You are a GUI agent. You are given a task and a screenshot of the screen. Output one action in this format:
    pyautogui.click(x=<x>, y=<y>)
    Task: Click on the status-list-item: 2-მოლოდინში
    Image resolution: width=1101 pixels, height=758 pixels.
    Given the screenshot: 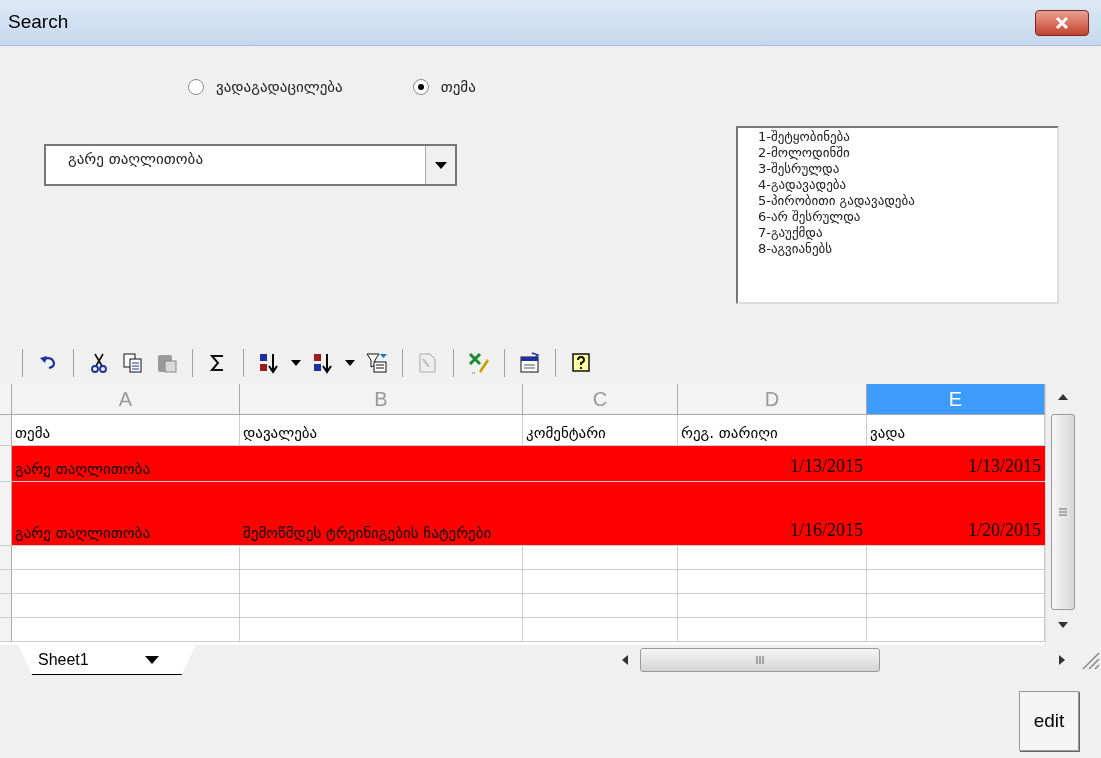 What is the action you would take?
    pyautogui.click(x=907, y=153)
    